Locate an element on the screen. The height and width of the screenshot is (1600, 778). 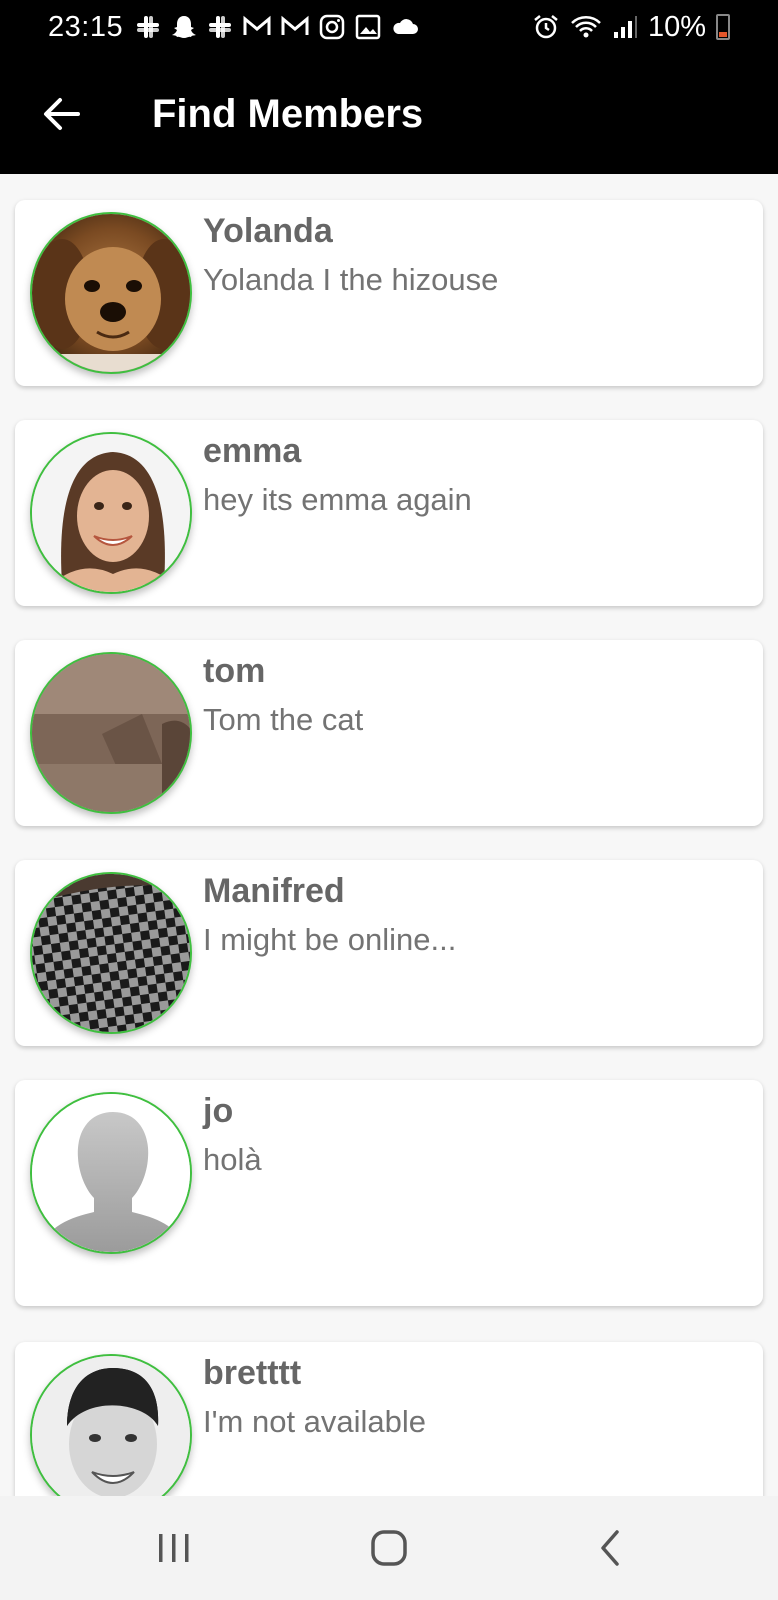
member-name: Yolanda is located at coordinates (268, 231).